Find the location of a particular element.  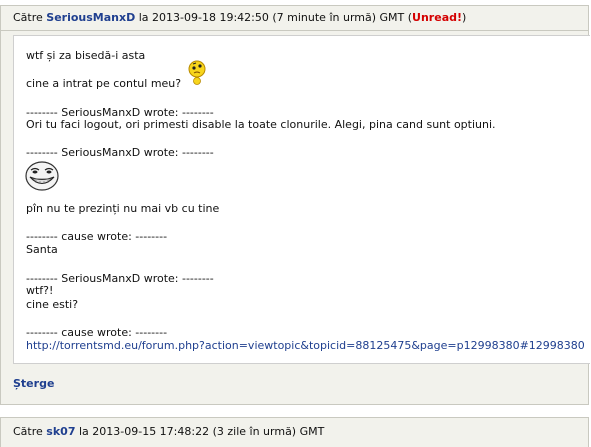

message-line: cine esti? is located at coordinates (52, 304).